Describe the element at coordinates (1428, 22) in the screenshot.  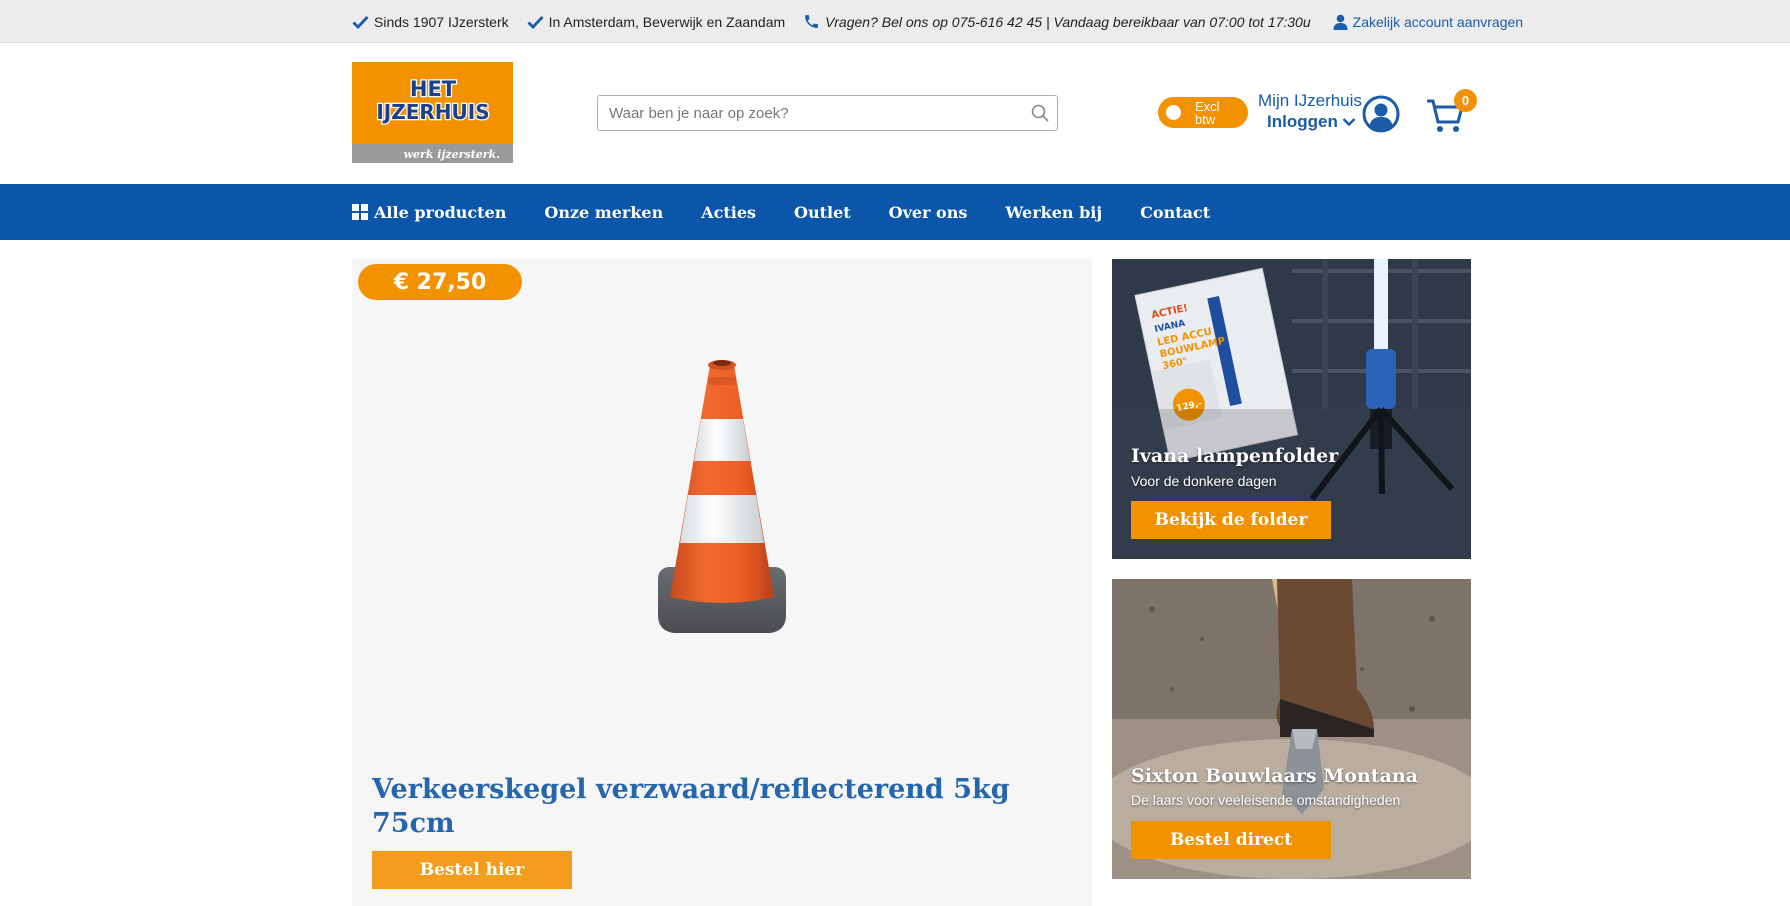
I see `business-account-link: Zakelijk account aanvragen` at that location.